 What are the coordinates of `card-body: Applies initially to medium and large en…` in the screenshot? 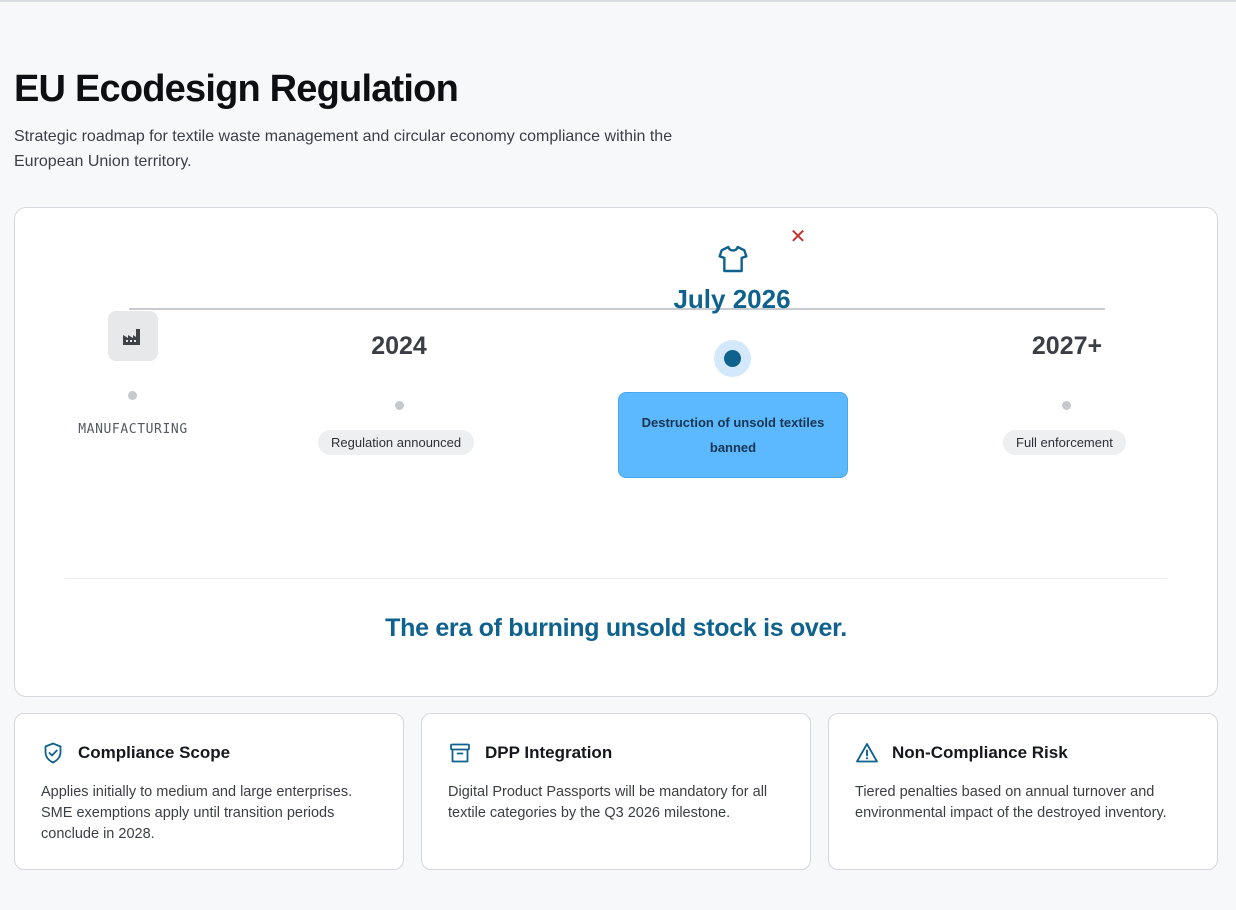 It's located at (197, 813).